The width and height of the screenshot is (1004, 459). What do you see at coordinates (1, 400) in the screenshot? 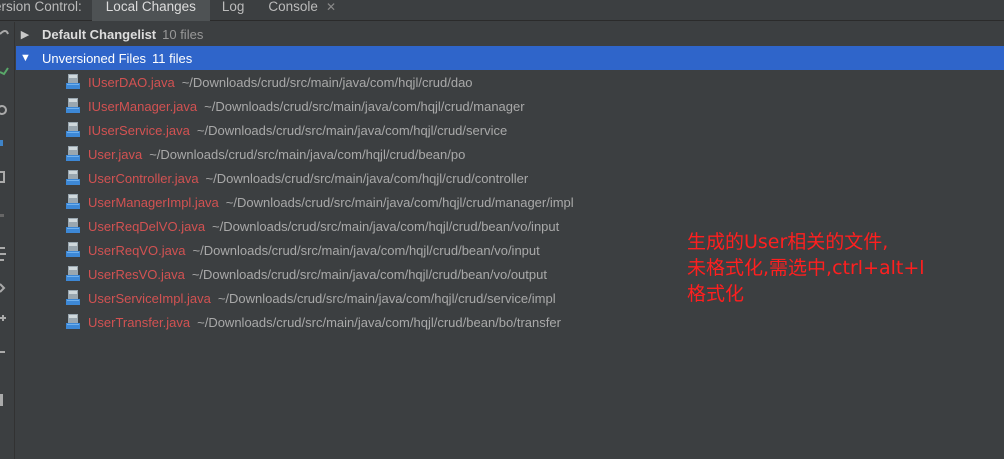
I see `help-icon` at bounding box center [1, 400].